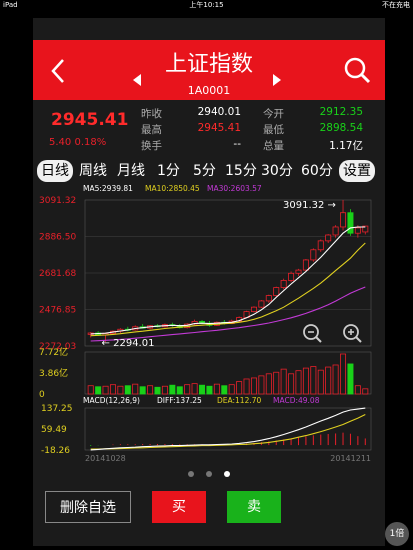  Describe the element at coordinates (60, 142) in the screenshot. I see `change-value: 5.40` at that location.